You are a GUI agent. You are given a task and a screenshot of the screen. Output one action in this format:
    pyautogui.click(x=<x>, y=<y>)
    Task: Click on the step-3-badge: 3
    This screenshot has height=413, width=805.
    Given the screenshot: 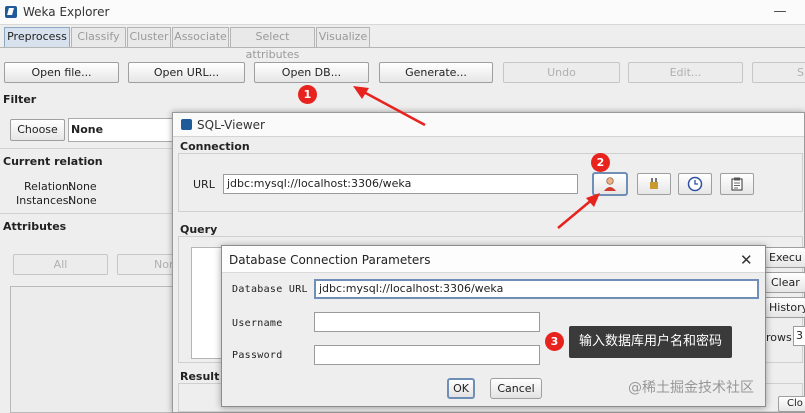 What is the action you would take?
    pyautogui.click(x=554, y=341)
    